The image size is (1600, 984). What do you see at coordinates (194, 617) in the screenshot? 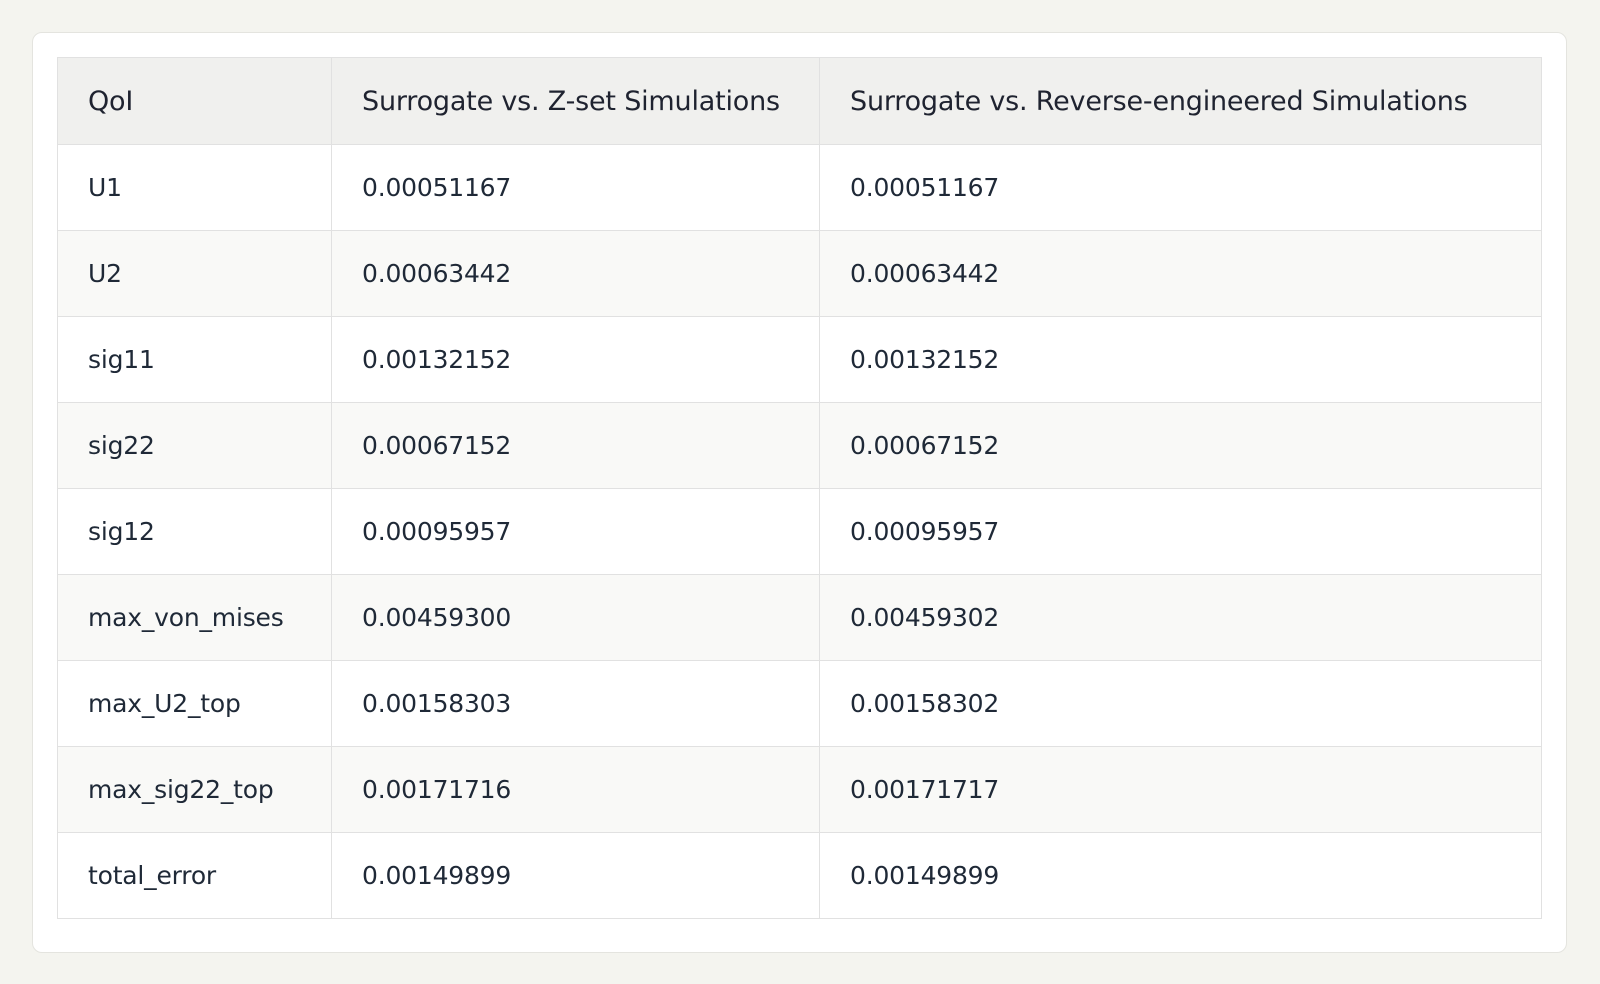
I see `qoi-cell: max_von_mises` at bounding box center [194, 617].